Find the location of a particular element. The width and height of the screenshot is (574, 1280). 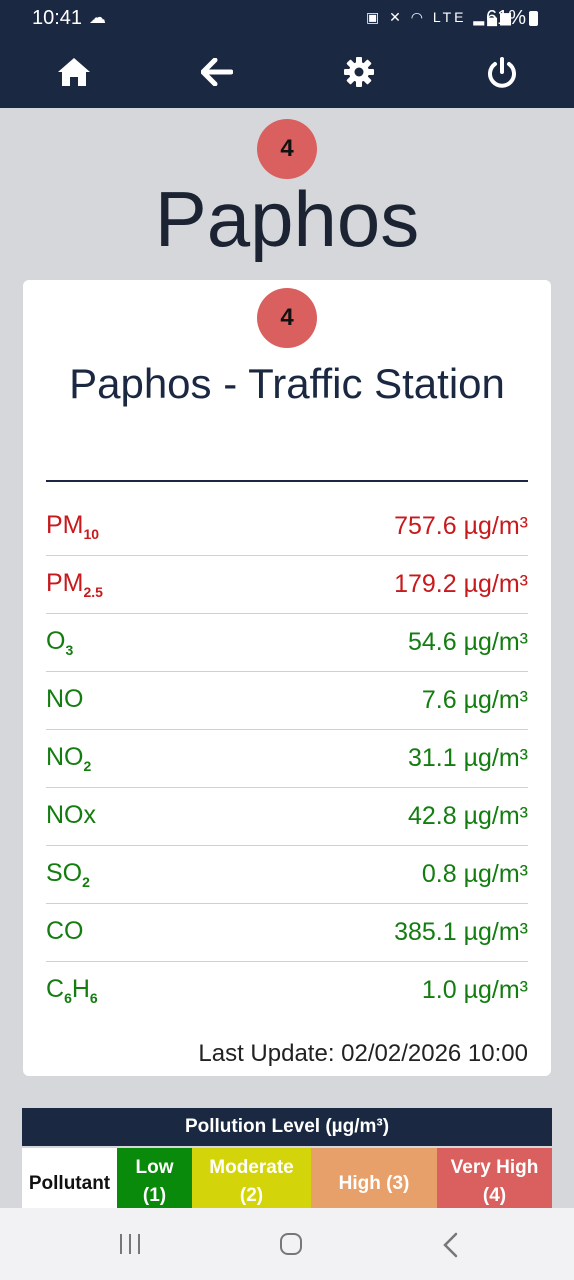

pollutant-value: 54.6 µg/m³ is located at coordinates (467, 642).